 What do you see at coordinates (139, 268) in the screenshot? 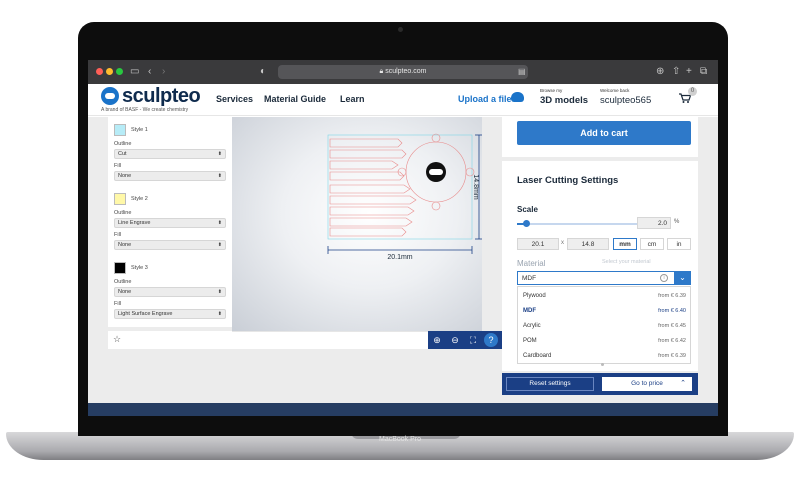
I see `style-3-name: Style 3` at bounding box center [139, 268].